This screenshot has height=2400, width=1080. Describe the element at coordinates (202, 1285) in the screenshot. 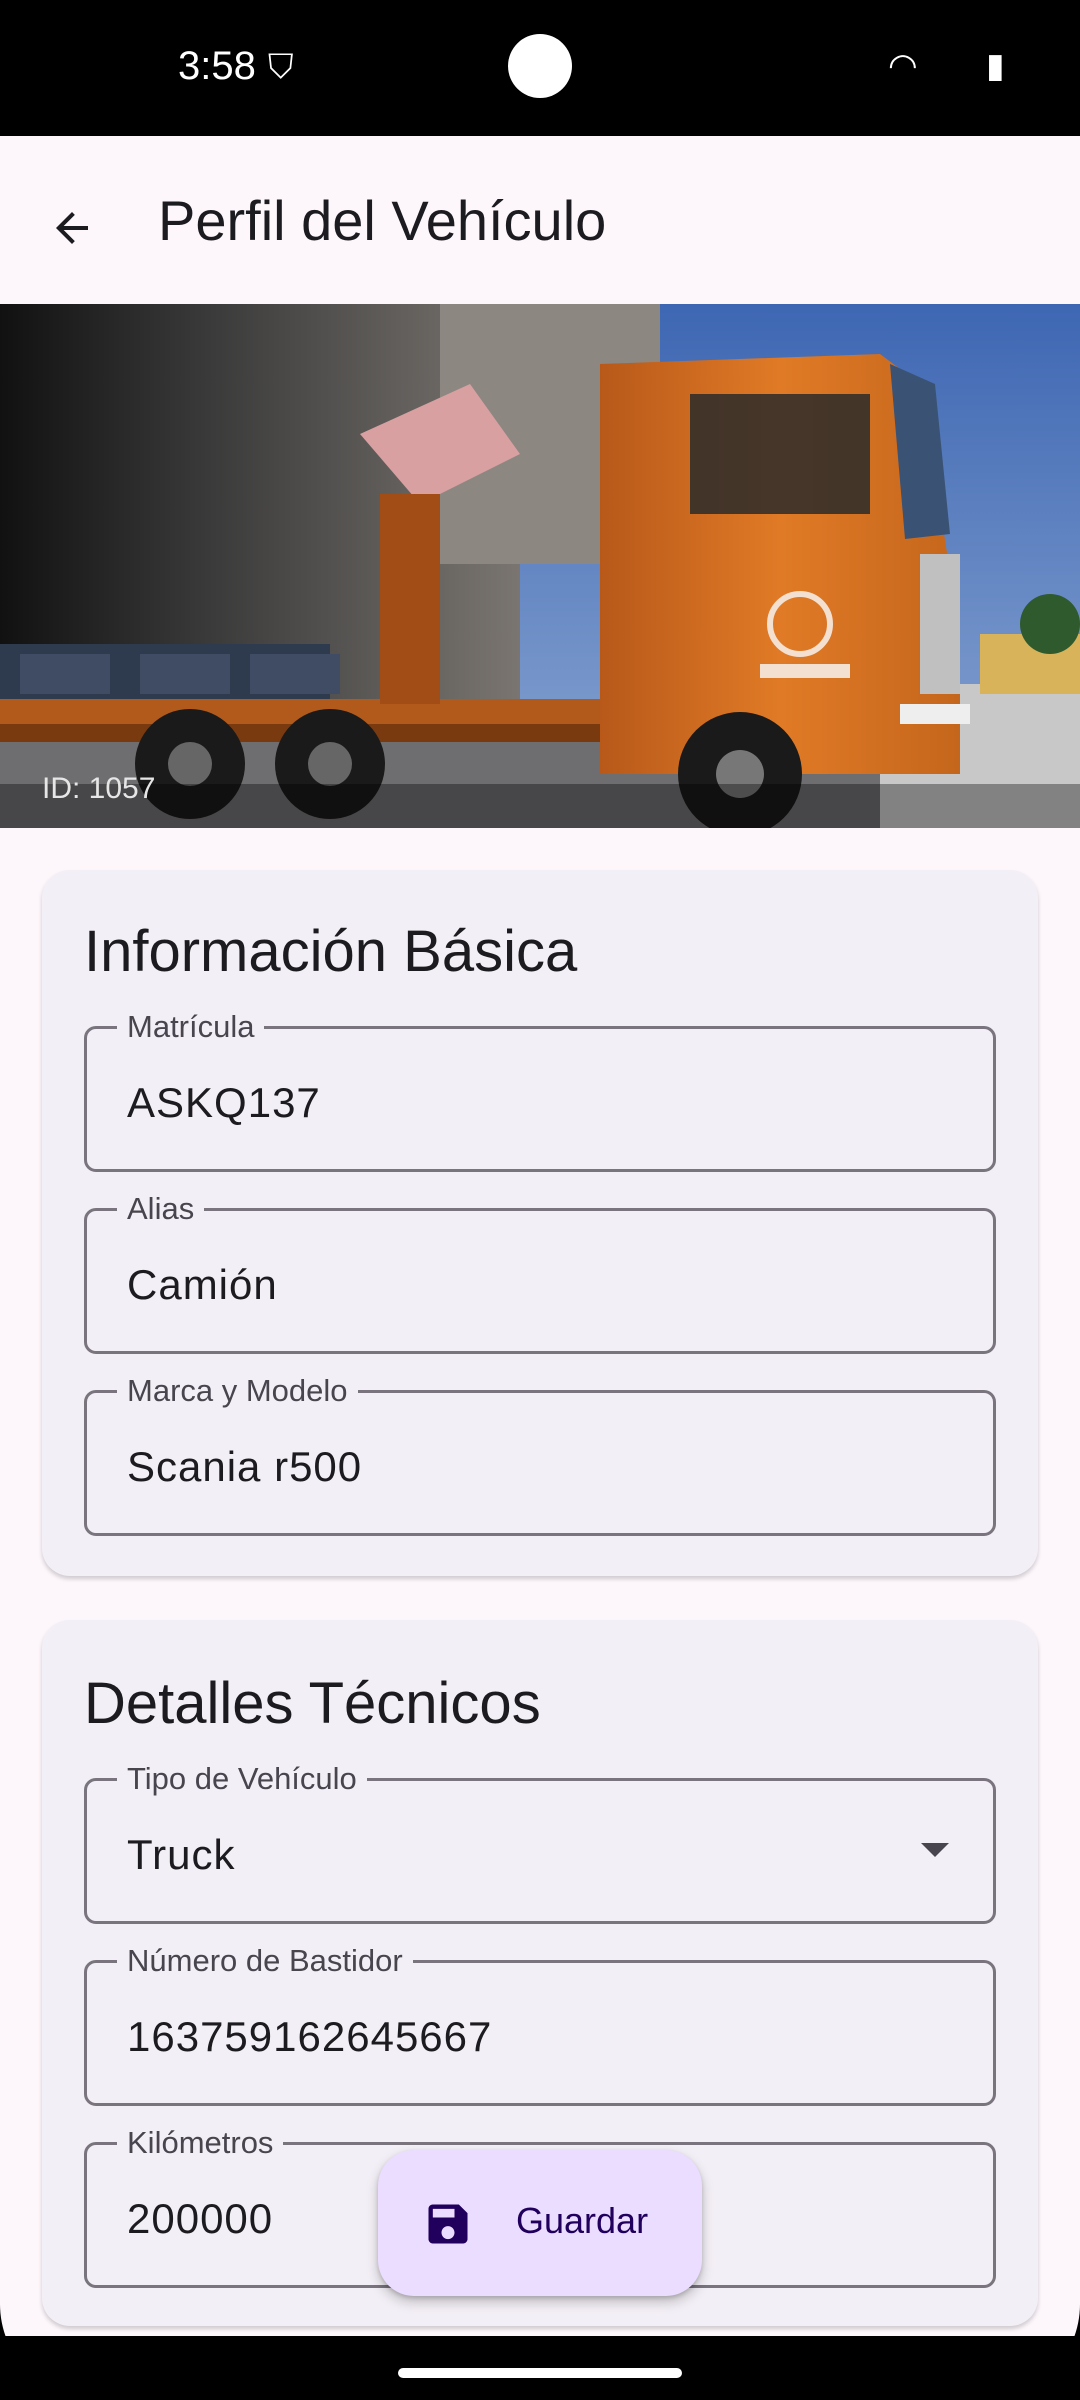

I see `alias-value: Camión` at that location.